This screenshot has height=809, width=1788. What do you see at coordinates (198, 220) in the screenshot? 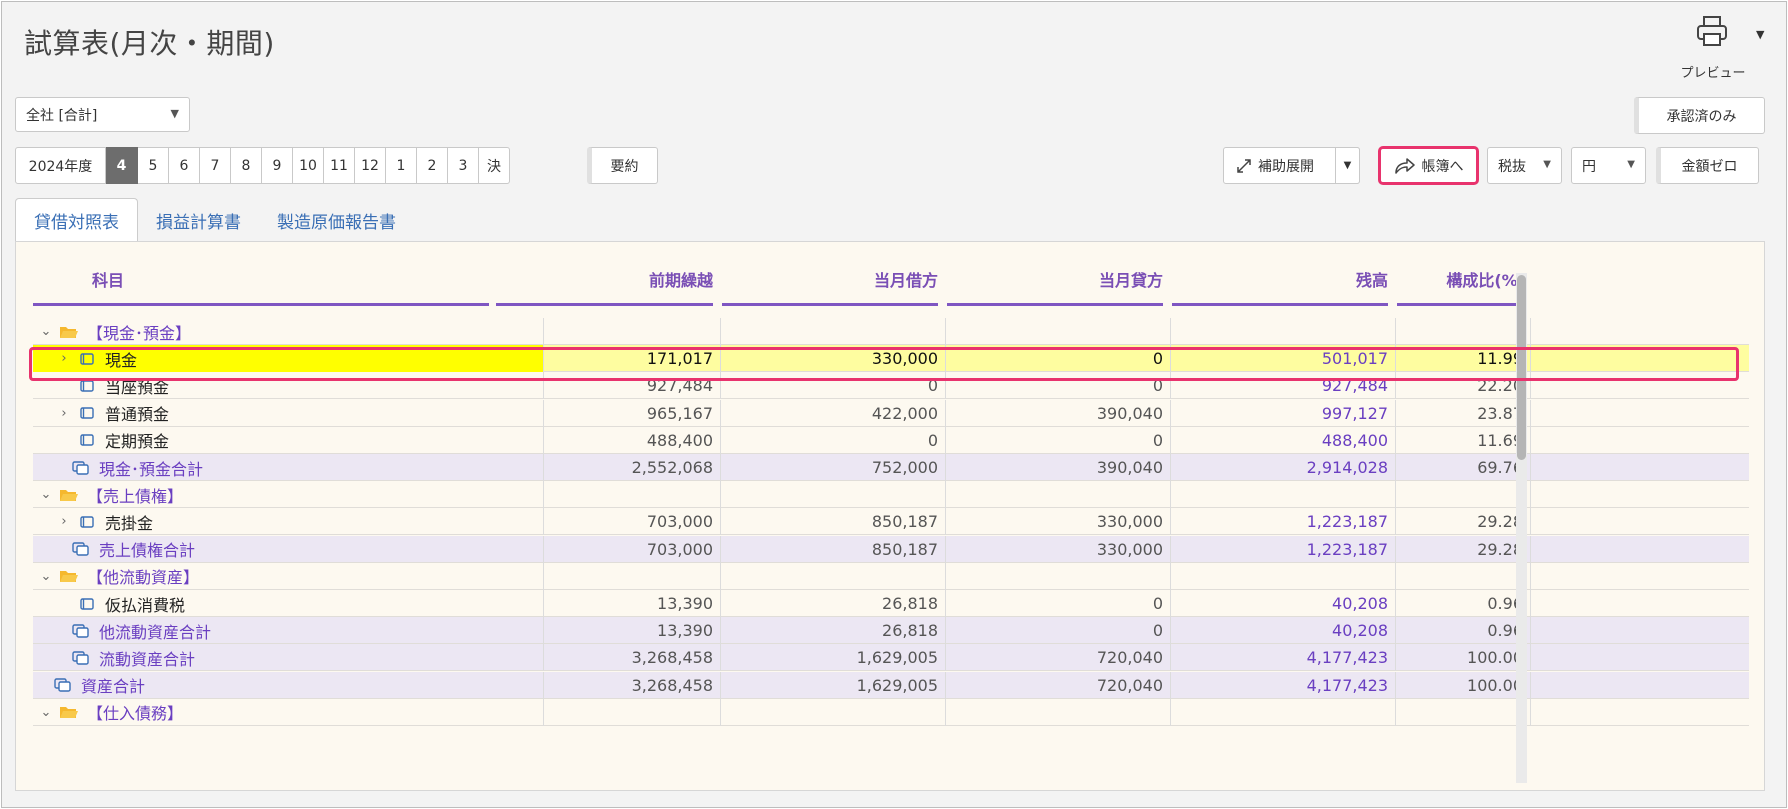
I see `tab-income-statement: 損益計算書` at bounding box center [198, 220].